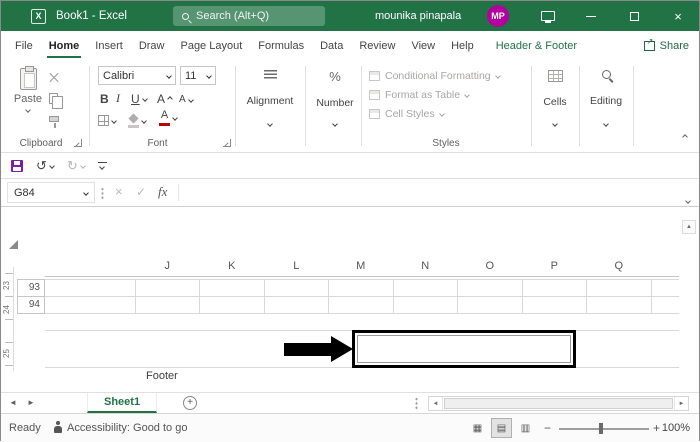 The width and height of the screenshot is (700, 442). I want to click on enter-button: ✓, so click(141, 192).